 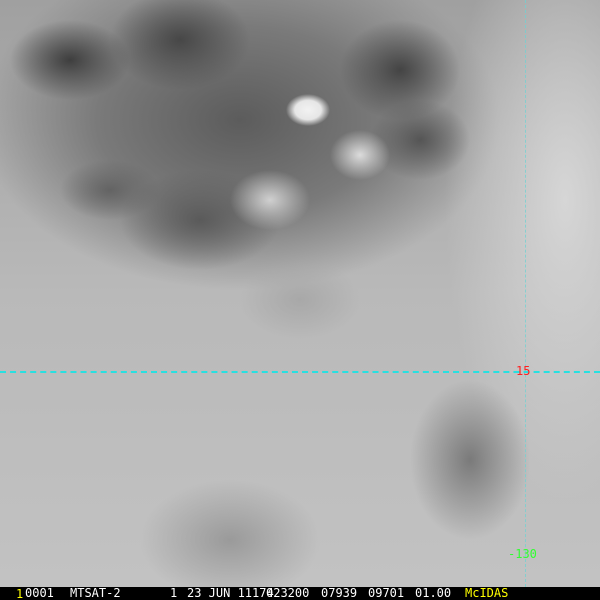 I want to click on latitude-label: 15, so click(x=523, y=371).